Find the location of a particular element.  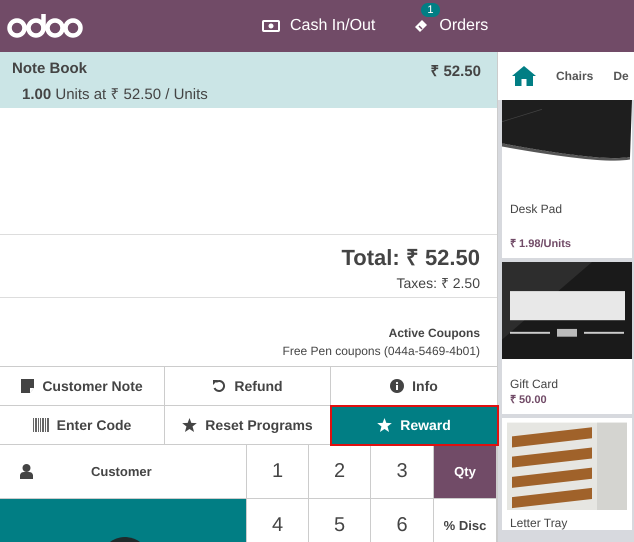

product-price: ₹ 1.98/Units is located at coordinates (541, 243).